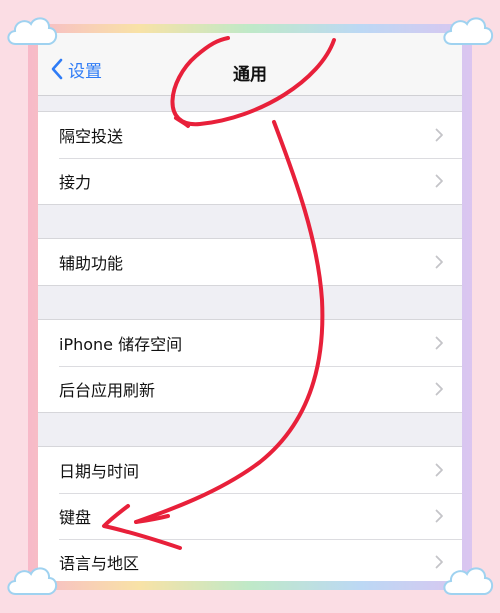 The height and width of the screenshot is (613, 500). Describe the element at coordinates (250, 135) in the screenshot. I see `row-airdrop: 隔空投送` at that location.